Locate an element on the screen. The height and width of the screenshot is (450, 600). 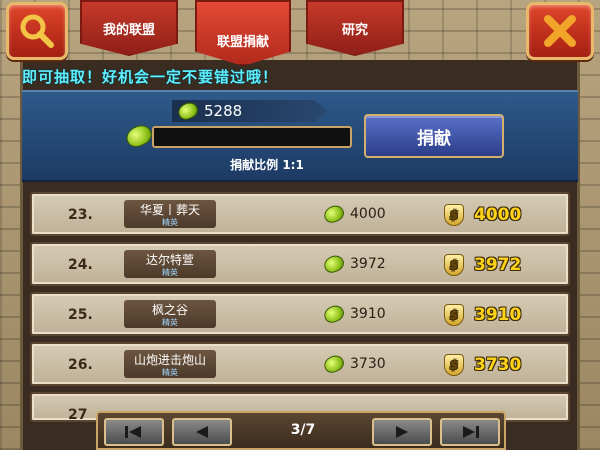
list-item: 26. 山炮进击炮山 精英 3730 $ 3730 is located at coordinates (300, 364).